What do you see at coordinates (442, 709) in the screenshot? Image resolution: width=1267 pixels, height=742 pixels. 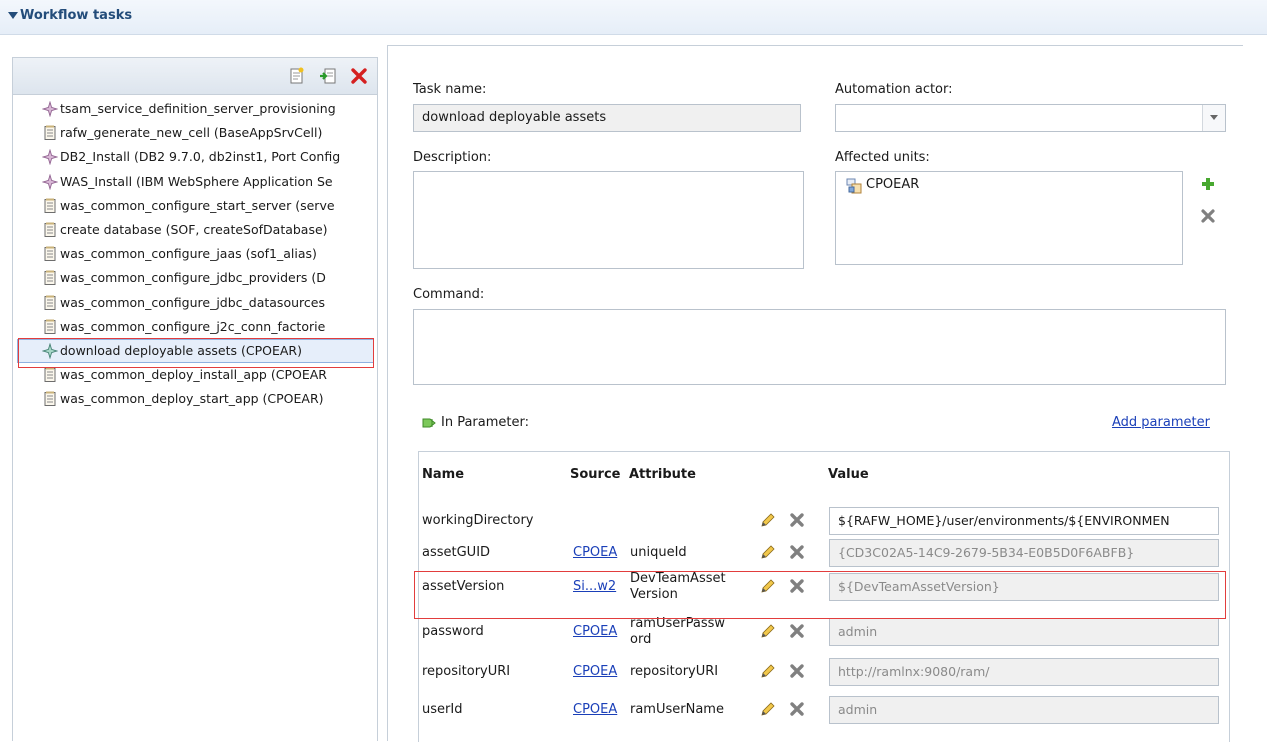 I see `param-name: userId` at bounding box center [442, 709].